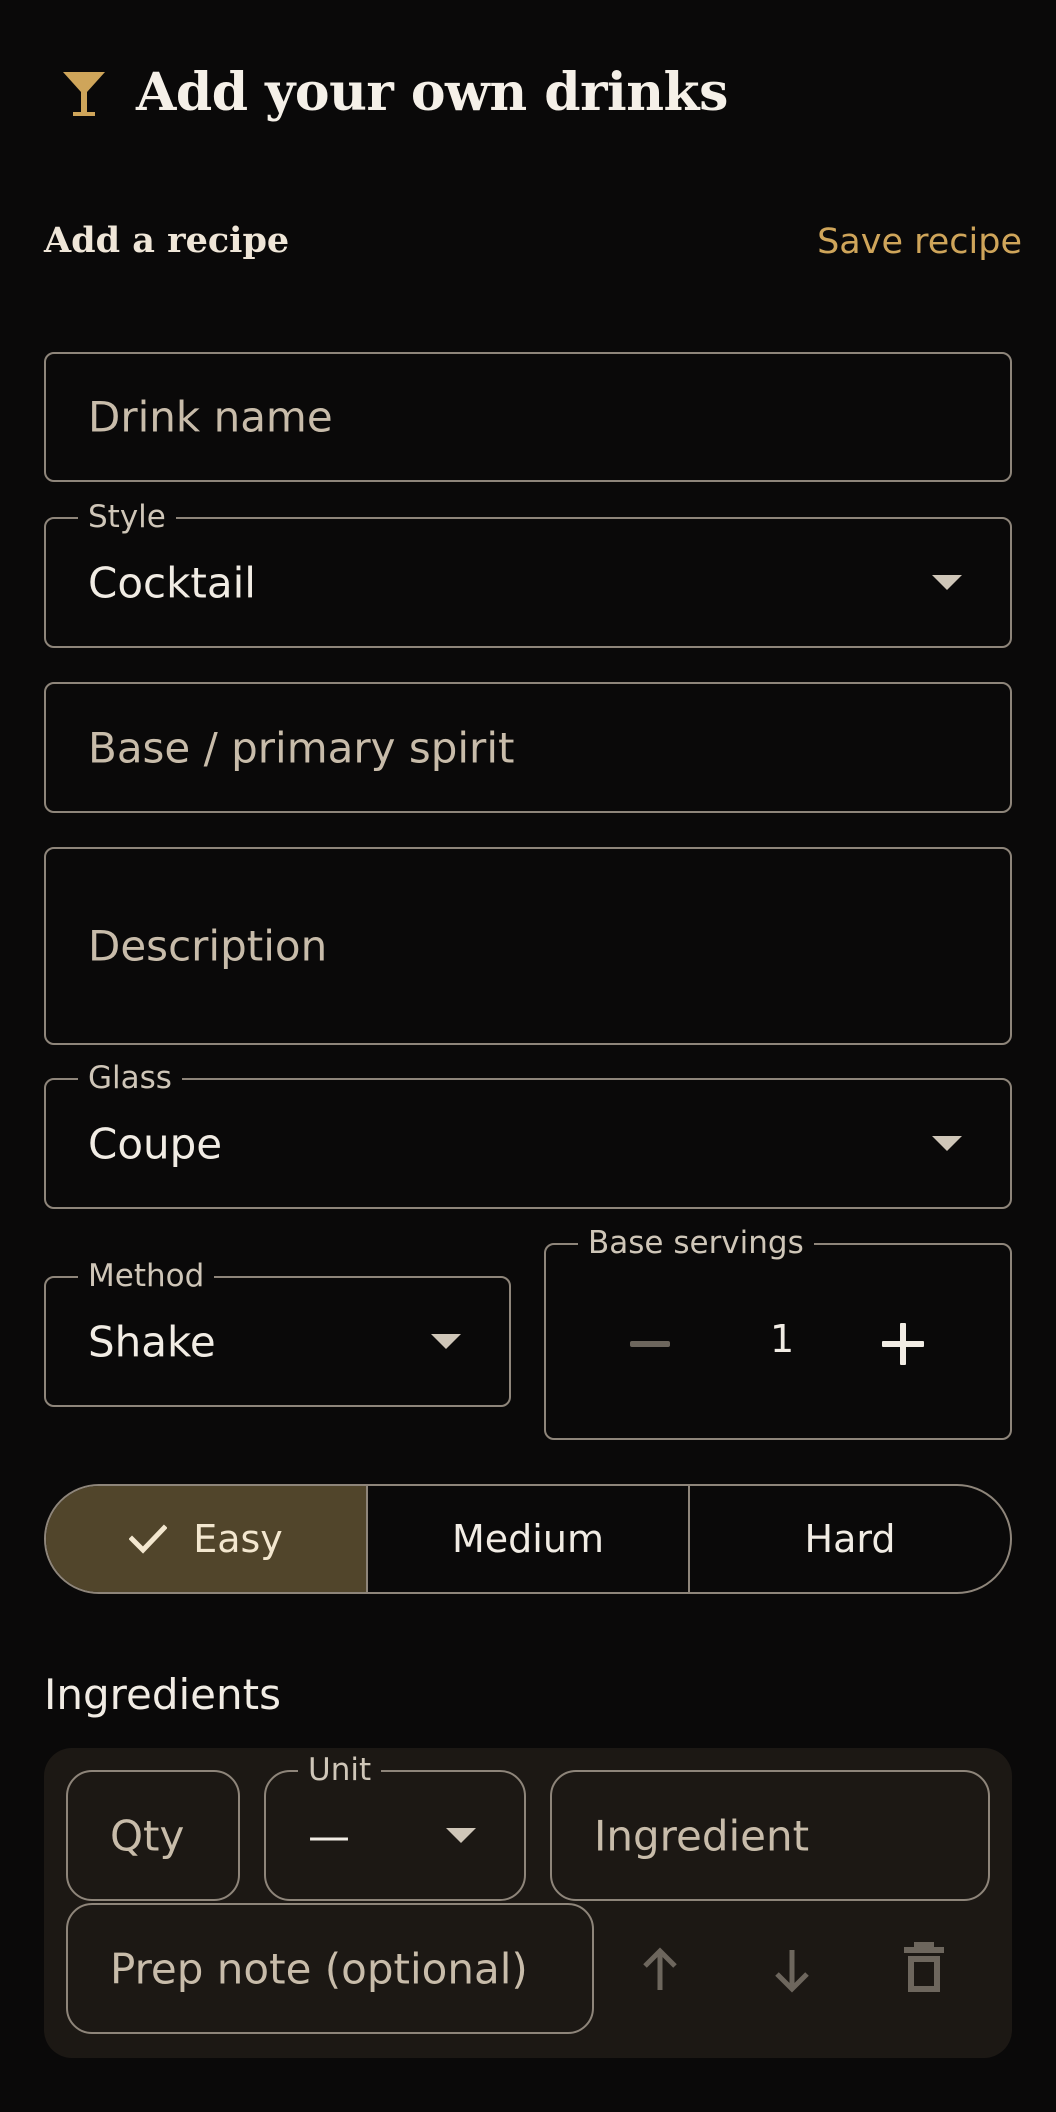 The width and height of the screenshot is (1056, 2112). Describe the element at coordinates (528, 946) in the screenshot. I see `description-field: Description` at that location.